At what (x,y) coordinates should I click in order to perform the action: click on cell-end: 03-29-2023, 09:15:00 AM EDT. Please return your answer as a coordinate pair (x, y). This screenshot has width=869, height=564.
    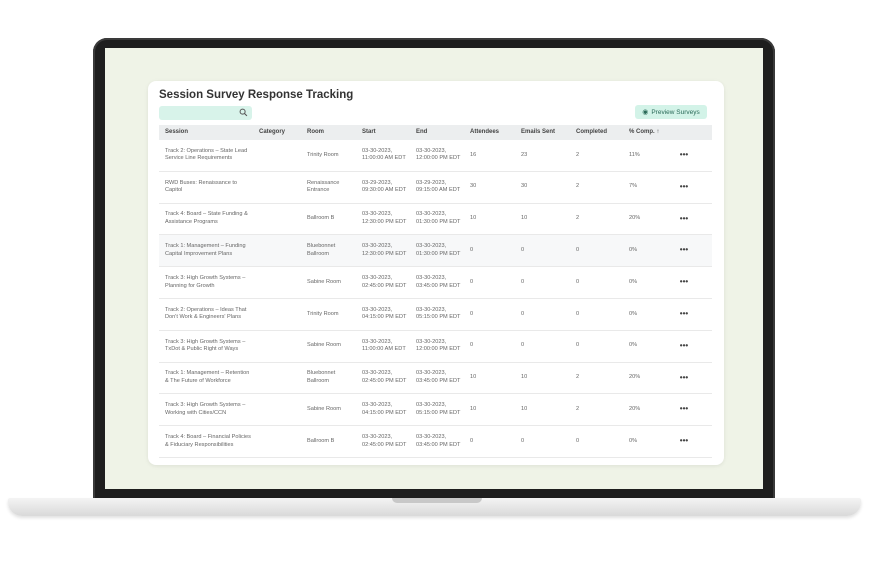
    Looking at the image, I should click on (438, 186).